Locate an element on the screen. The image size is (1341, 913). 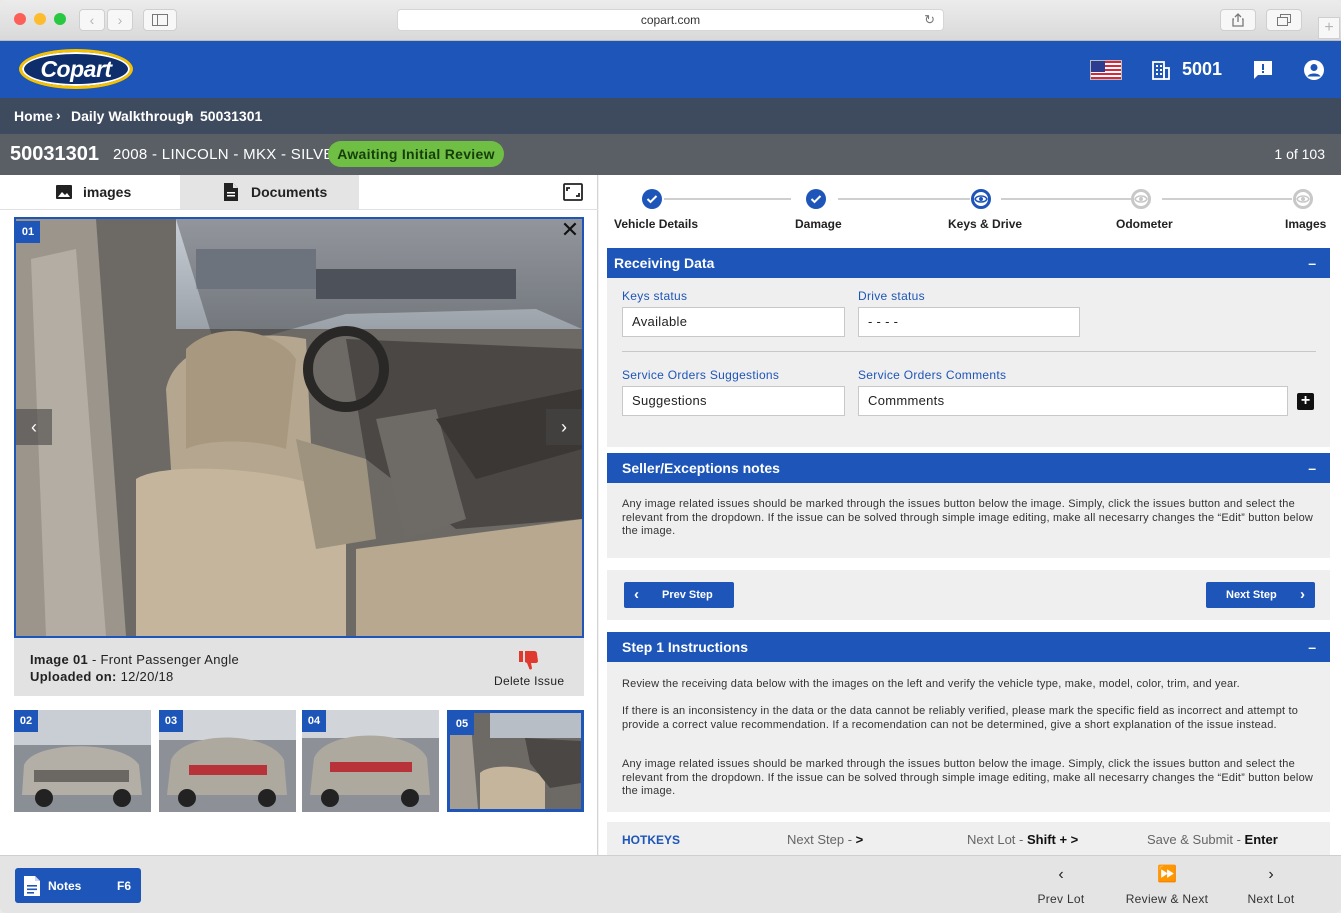
step-odometer-eye-icon is located at coordinates (1141, 199).